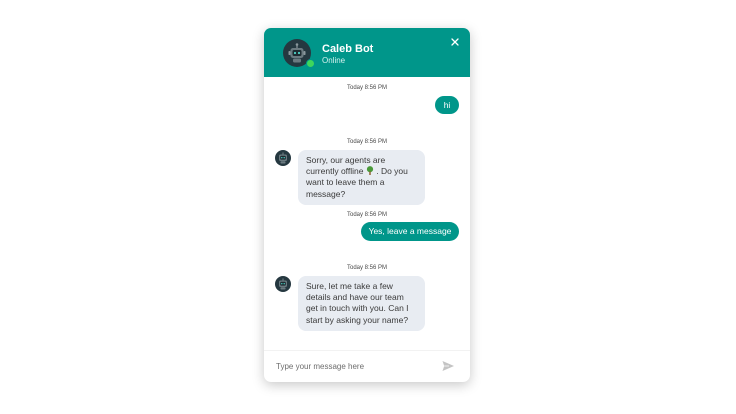 This screenshot has width=736, height=414. Describe the element at coordinates (367, 350) in the screenshot. I see `composer-divider` at that location.